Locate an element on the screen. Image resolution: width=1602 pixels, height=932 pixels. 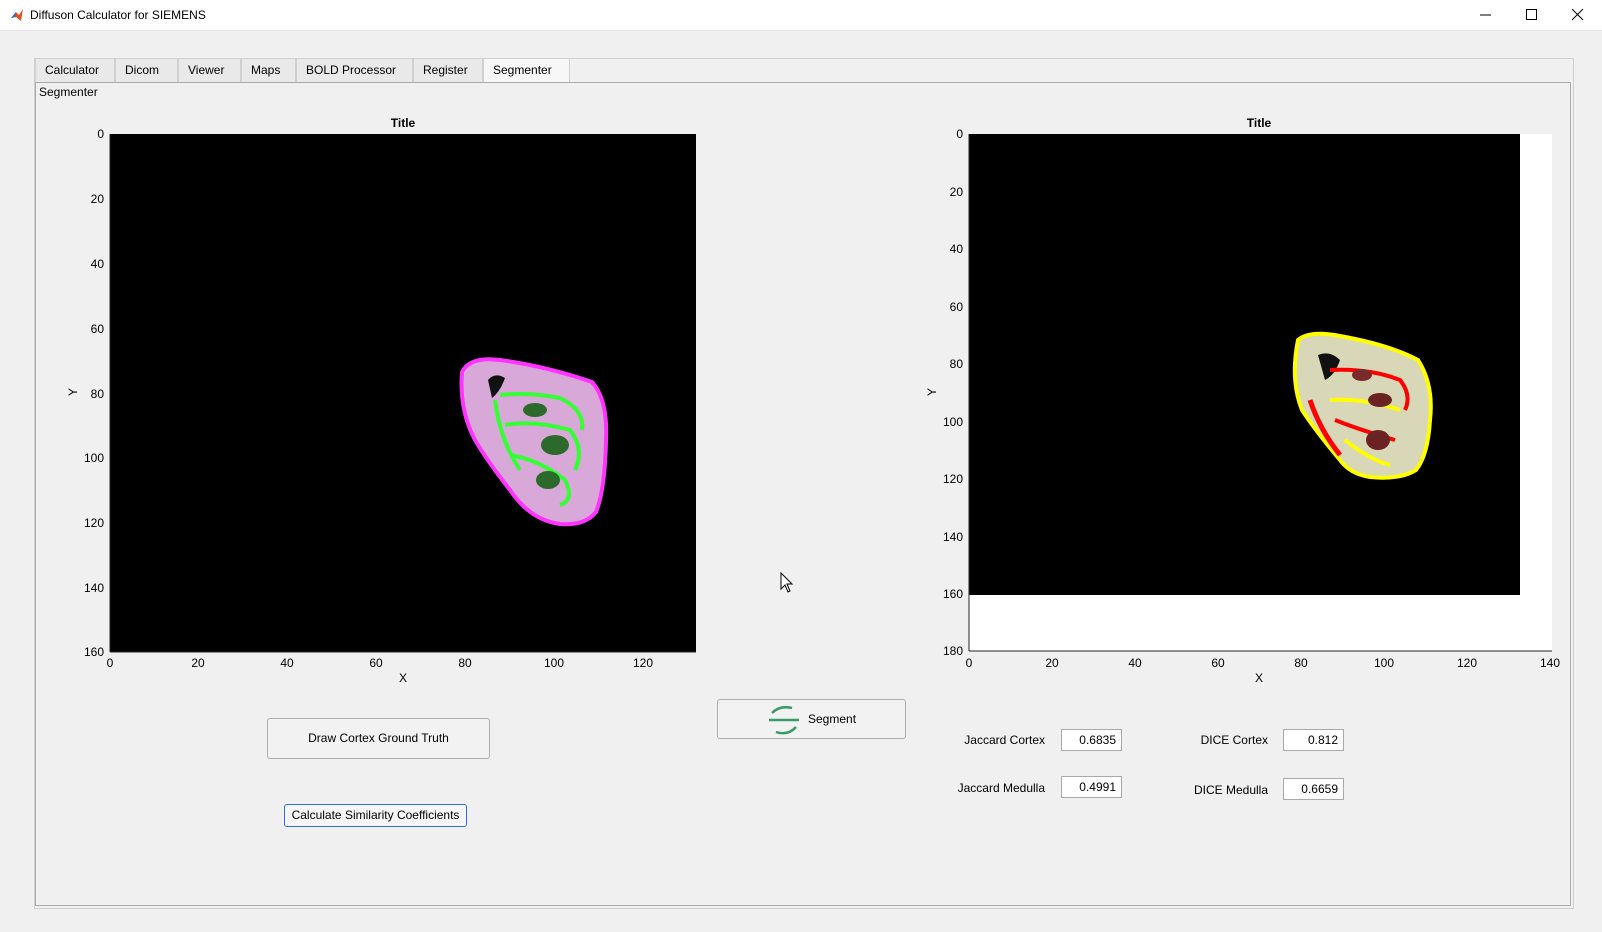
maximize-button is located at coordinates (1533, 15).